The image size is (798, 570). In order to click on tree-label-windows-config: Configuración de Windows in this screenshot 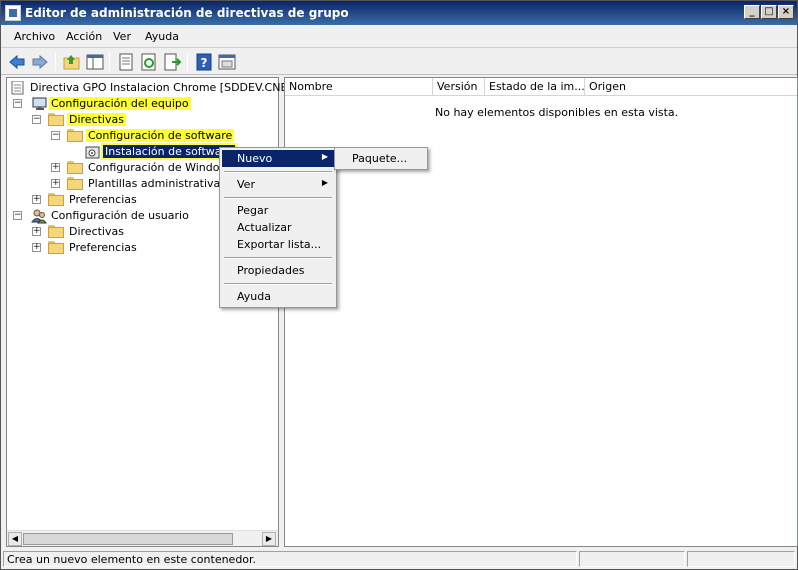, I will do `click(161, 167)`.